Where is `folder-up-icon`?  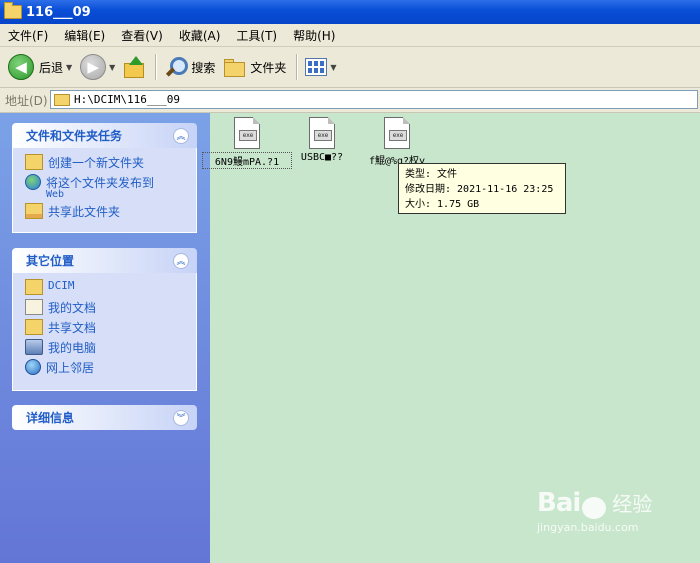
folder-up-icon is located at coordinates (134, 67).